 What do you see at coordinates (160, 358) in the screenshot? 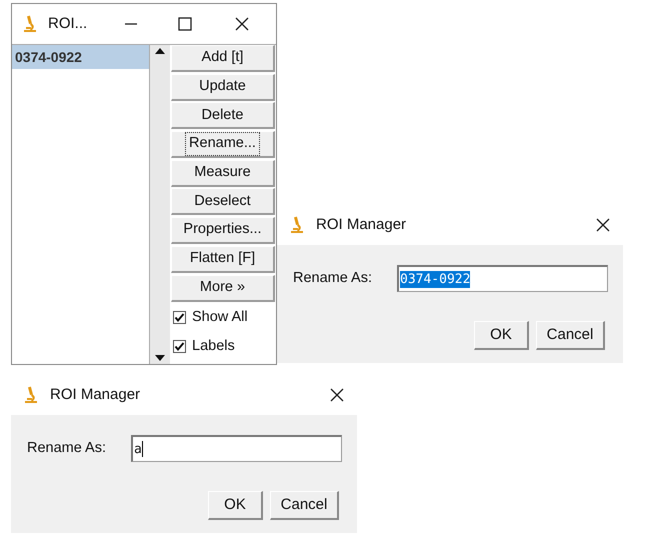
I see `scroll-down-icon` at bounding box center [160, 358].